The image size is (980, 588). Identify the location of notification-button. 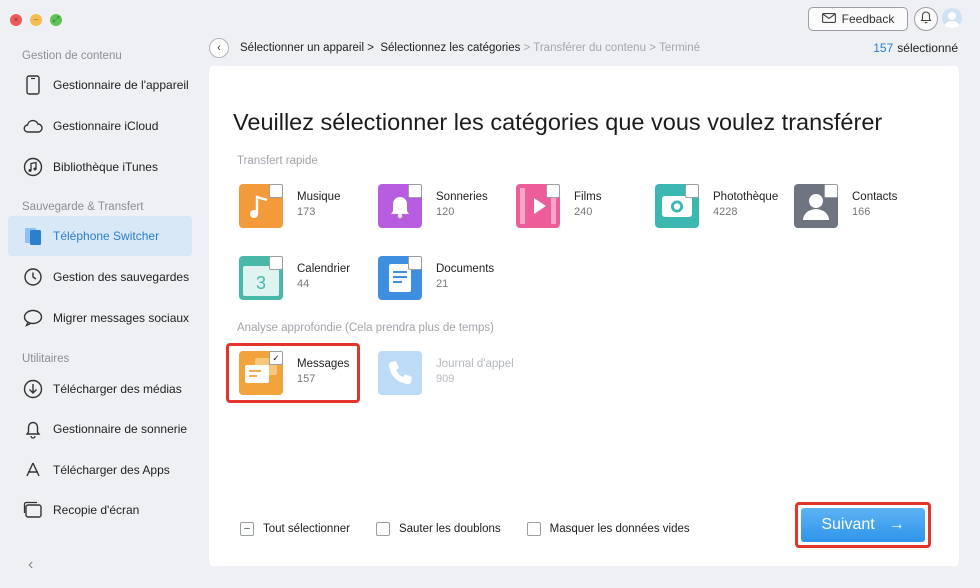
(926, 19).